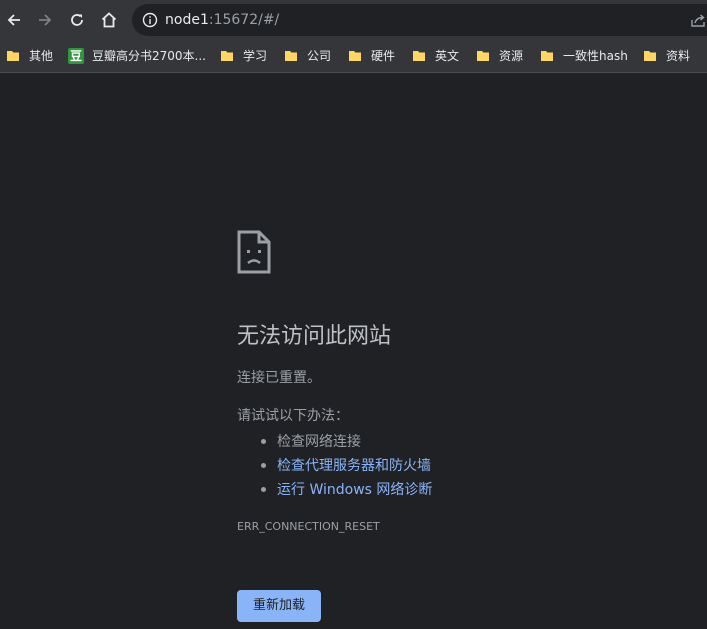 The width and height of the screenshot is (707, 629). Describe the element at coordinates (279, 378) in the screenshot. I see `error-subtitle: 连接已重置。` at that location.